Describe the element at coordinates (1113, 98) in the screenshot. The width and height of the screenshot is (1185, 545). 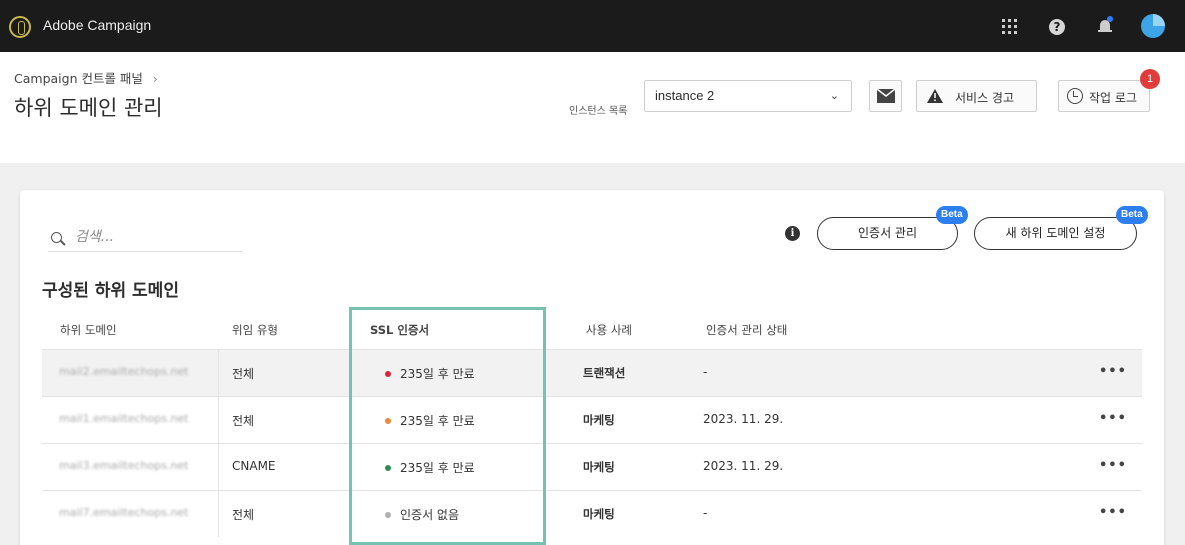
I see `job-log-label: 작업 로그` at that location.